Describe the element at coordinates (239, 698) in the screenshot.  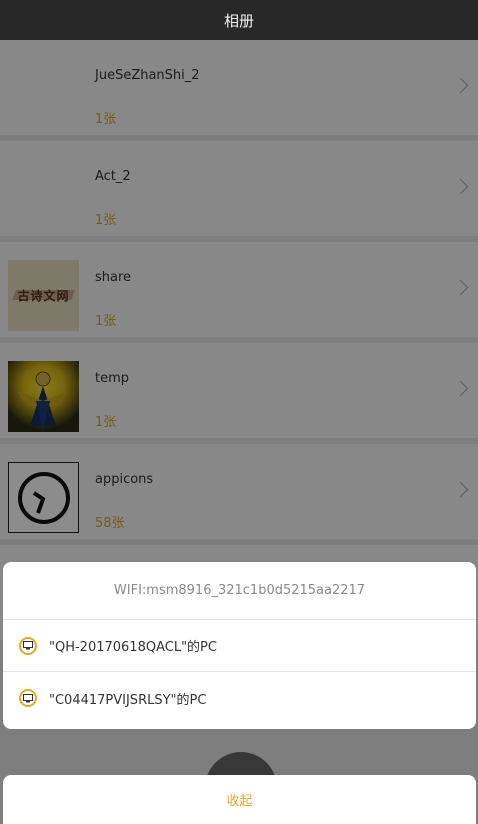
I see `pc-list-item: "C04417PVIJSRLSY"的PC` at that location.